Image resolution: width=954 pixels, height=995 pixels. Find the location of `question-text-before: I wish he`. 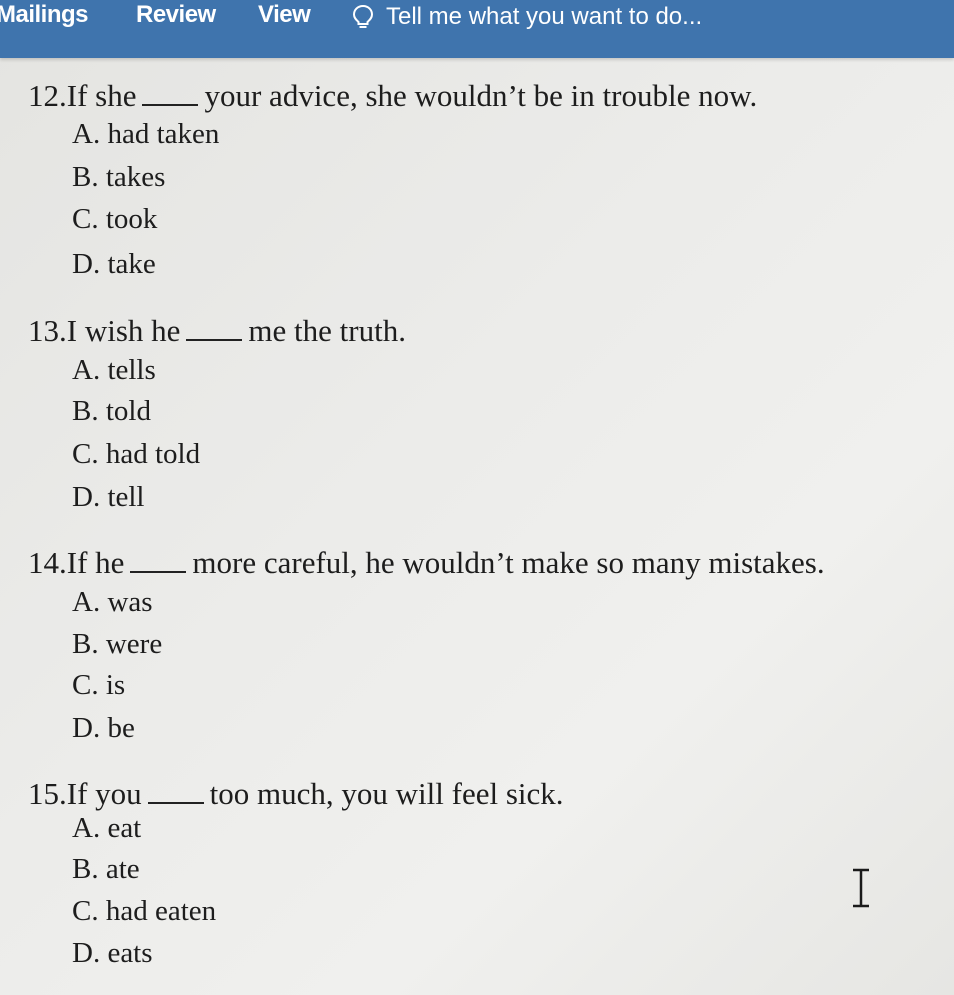

question-text-before: I wish he is located at coordinates (123, 330).